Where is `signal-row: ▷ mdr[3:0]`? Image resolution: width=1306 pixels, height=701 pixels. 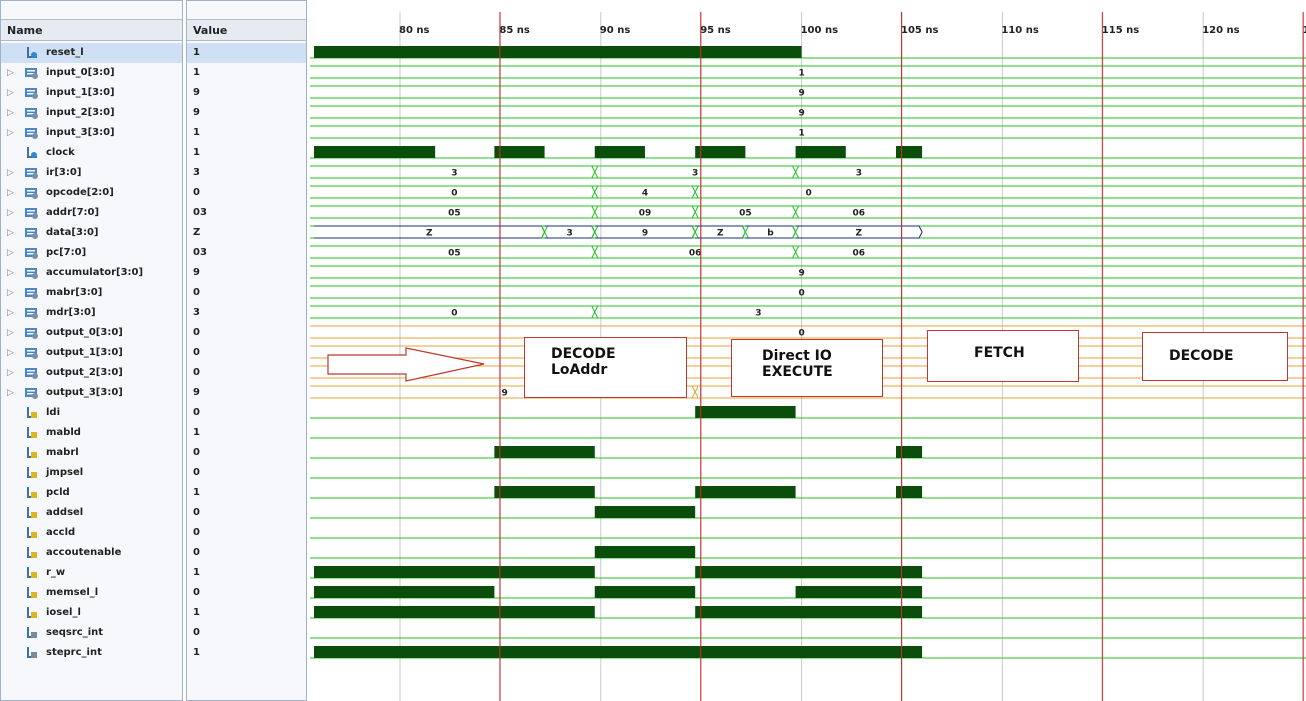 signal-row: ▷ mdr[3:0] is located at coordinates (91, 313).